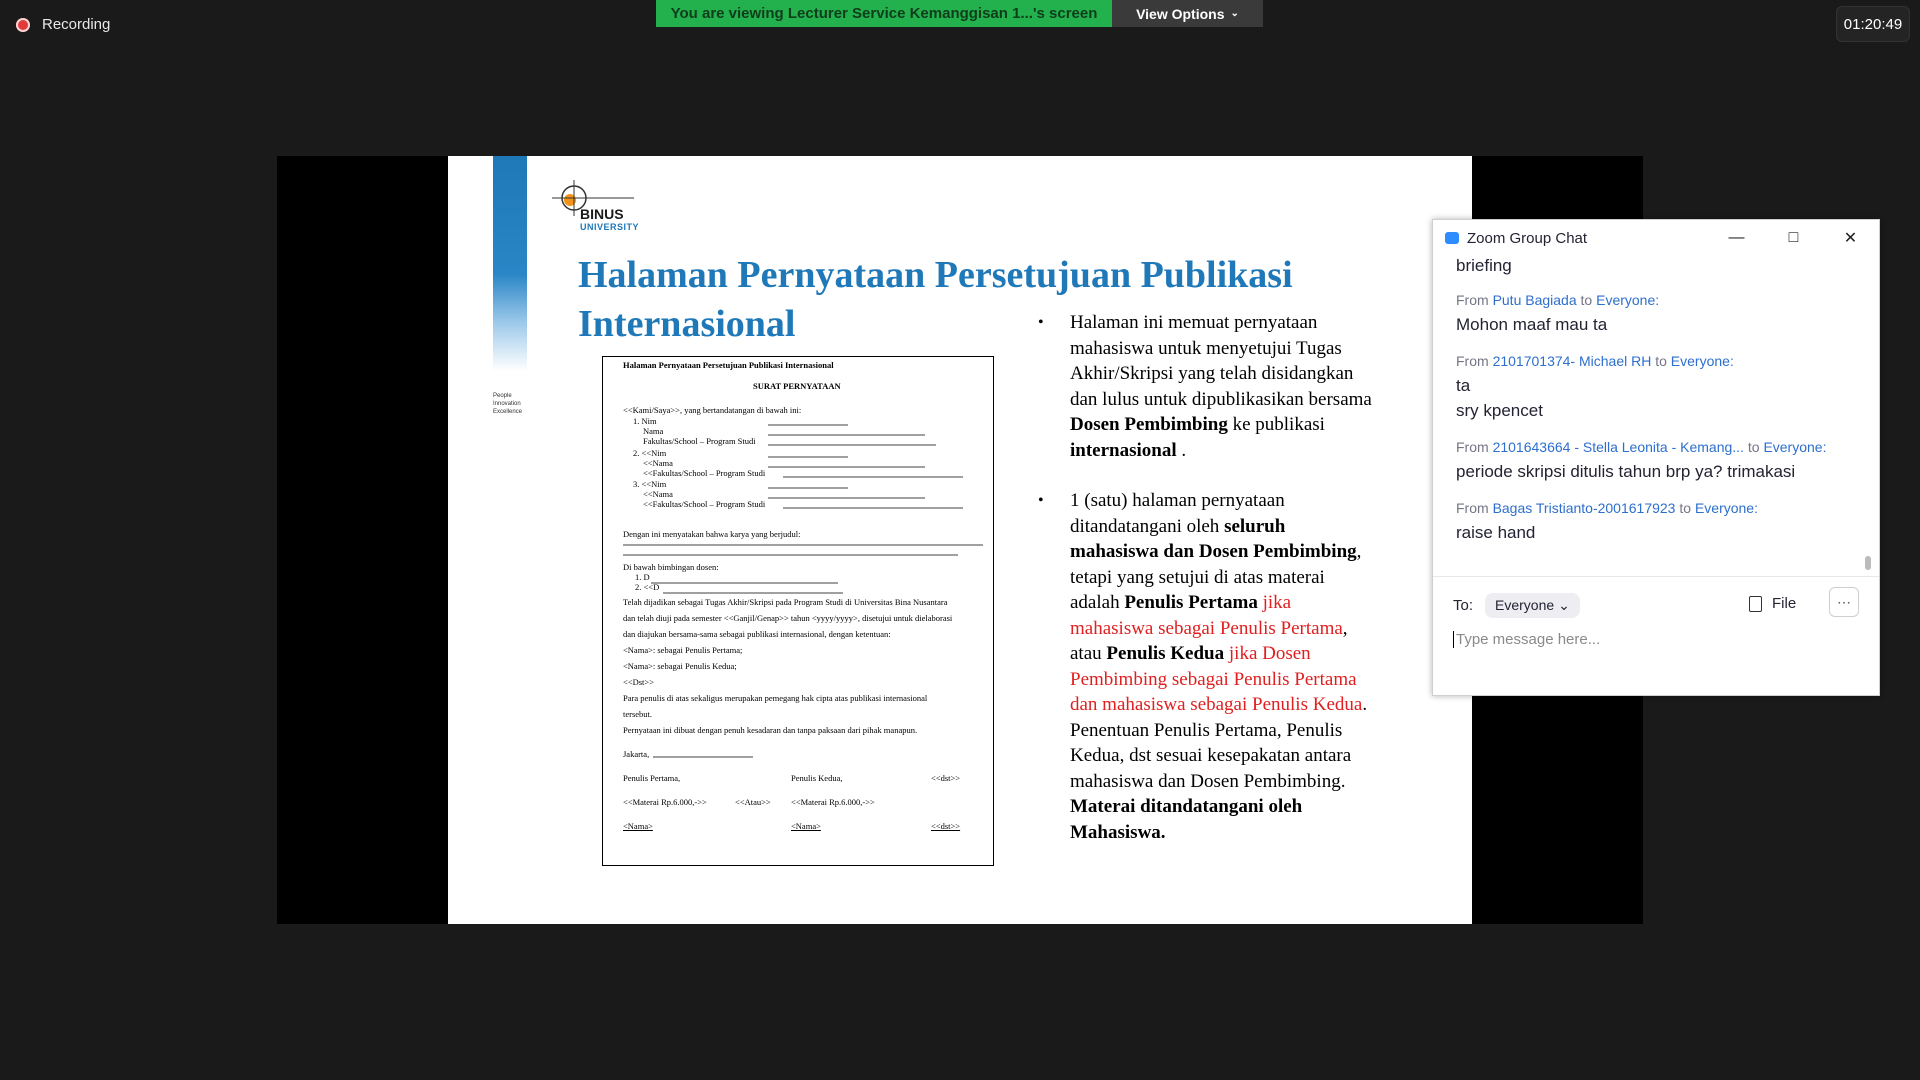 The height and width of the screenshot is (1080, 1920). Describe the element at coordinates (1165, 653) in the screenshot. I see `bullet-bold: Penulis Kedua` at that location.